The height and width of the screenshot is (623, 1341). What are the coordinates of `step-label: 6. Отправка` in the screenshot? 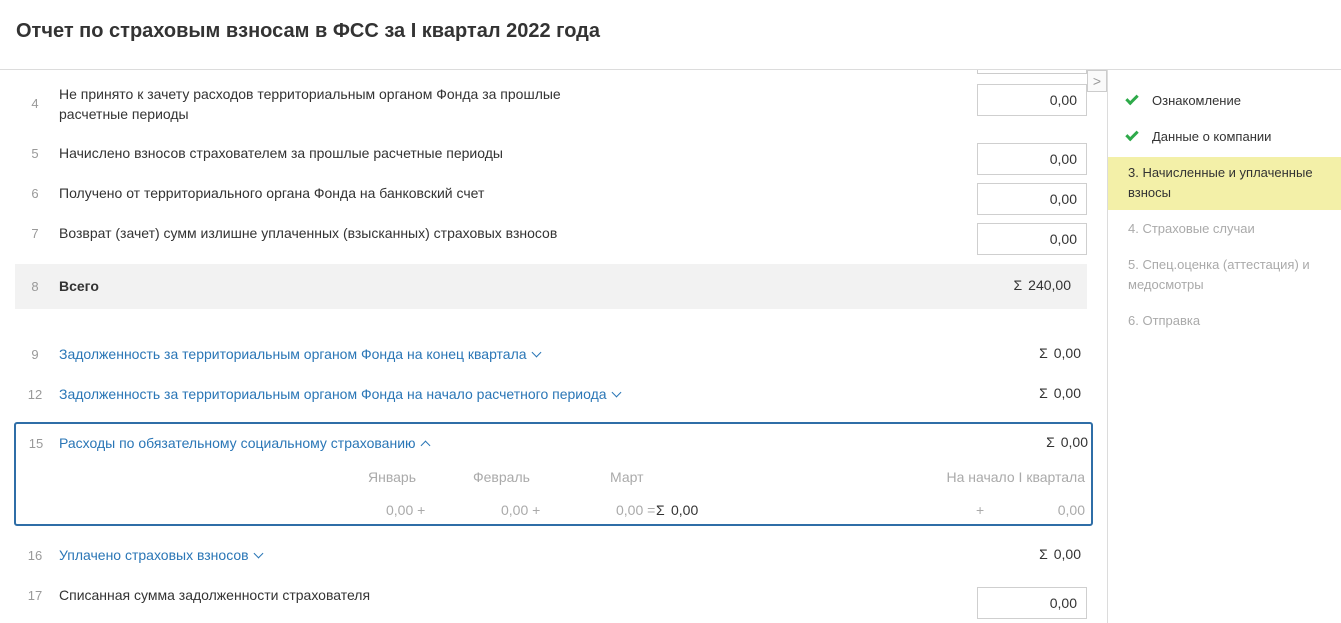 It's located at (1164, 320).